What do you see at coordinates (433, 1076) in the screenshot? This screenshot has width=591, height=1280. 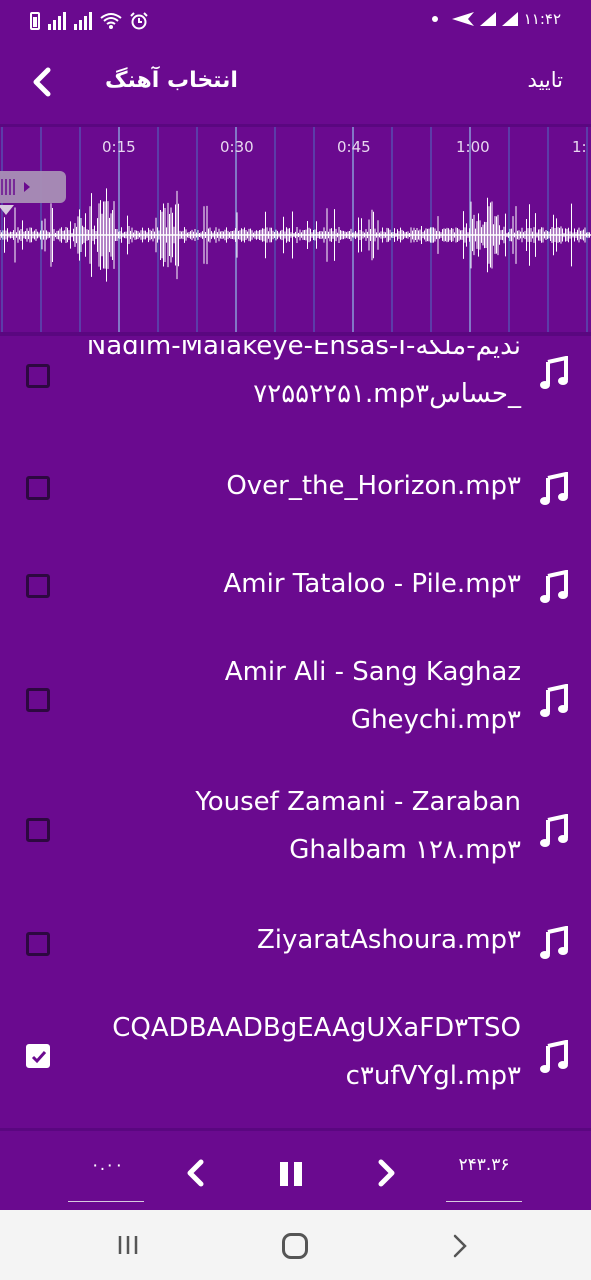 I see `song-name-line: c۳ufVYgl.mp۳` at bounding box center [433, 1076].